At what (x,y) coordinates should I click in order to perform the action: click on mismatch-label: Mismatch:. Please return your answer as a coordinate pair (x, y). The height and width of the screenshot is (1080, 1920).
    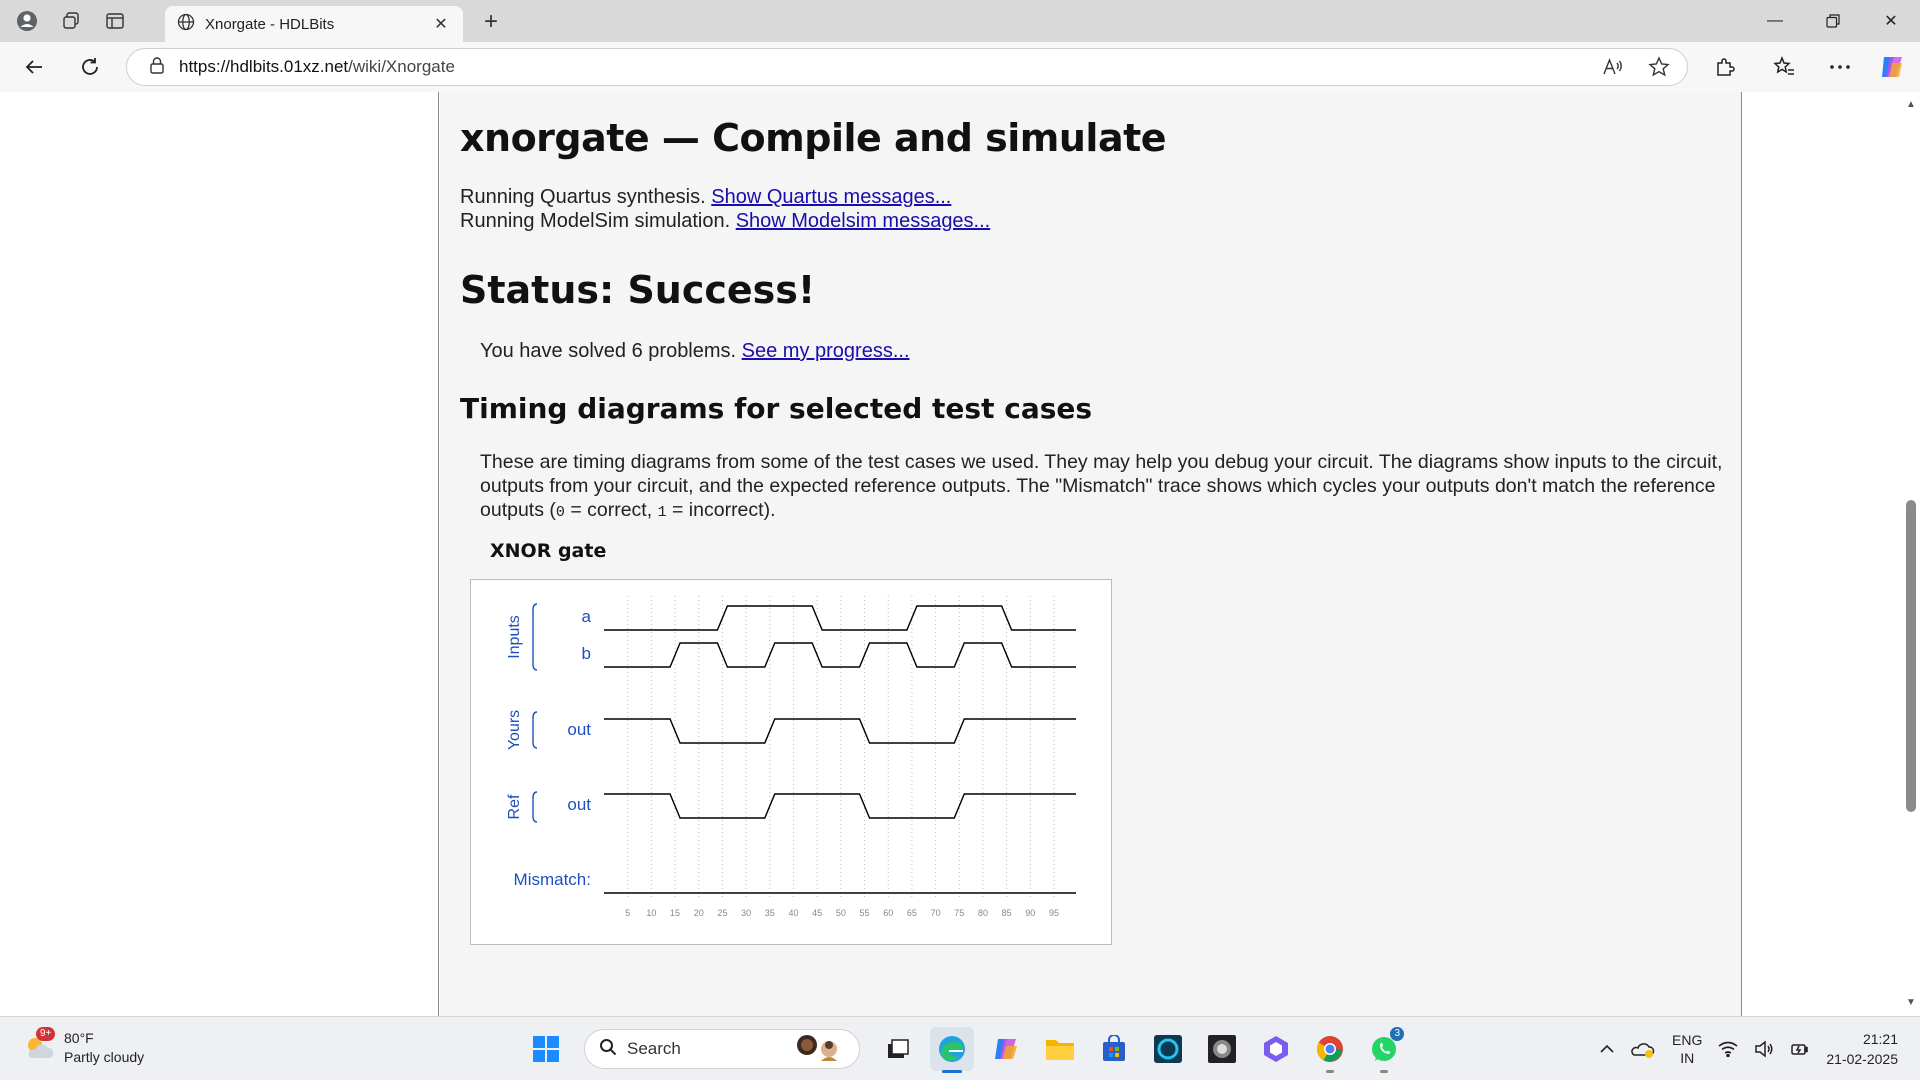
    Looking at the image, I should click on (552, 879).